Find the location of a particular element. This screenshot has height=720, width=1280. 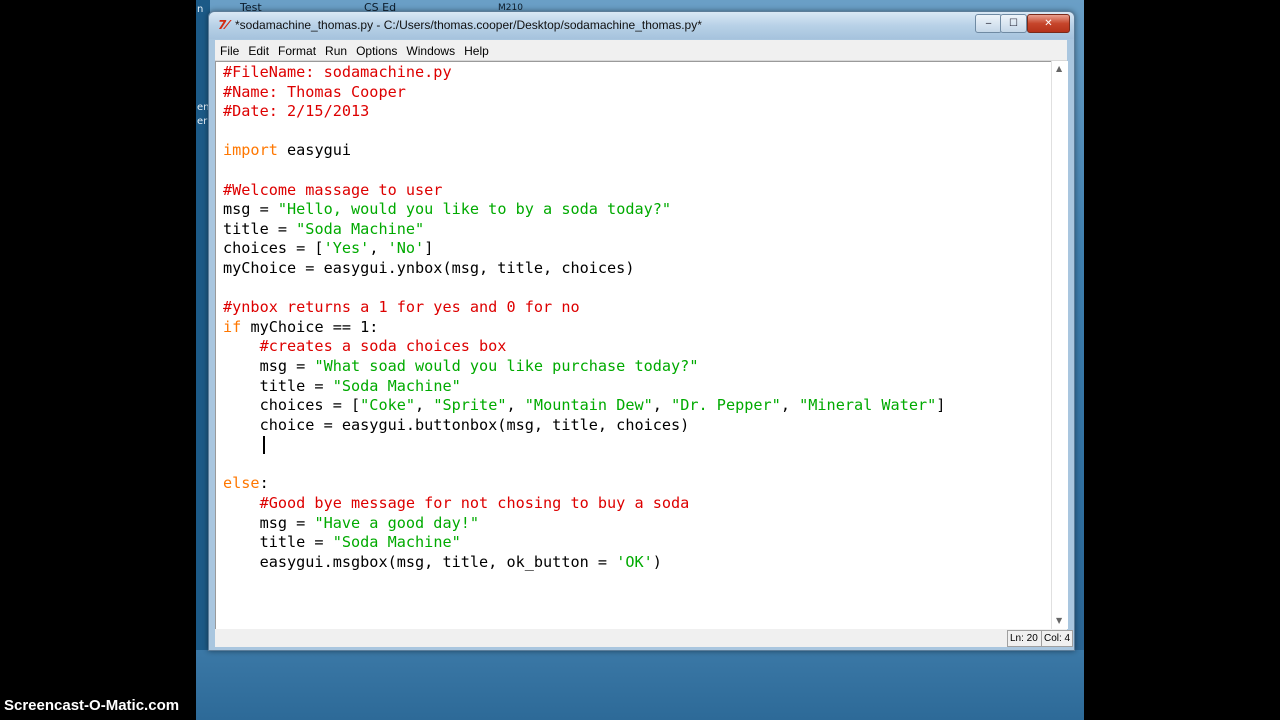

menu-help: Help is located at coordinates (476, 51).